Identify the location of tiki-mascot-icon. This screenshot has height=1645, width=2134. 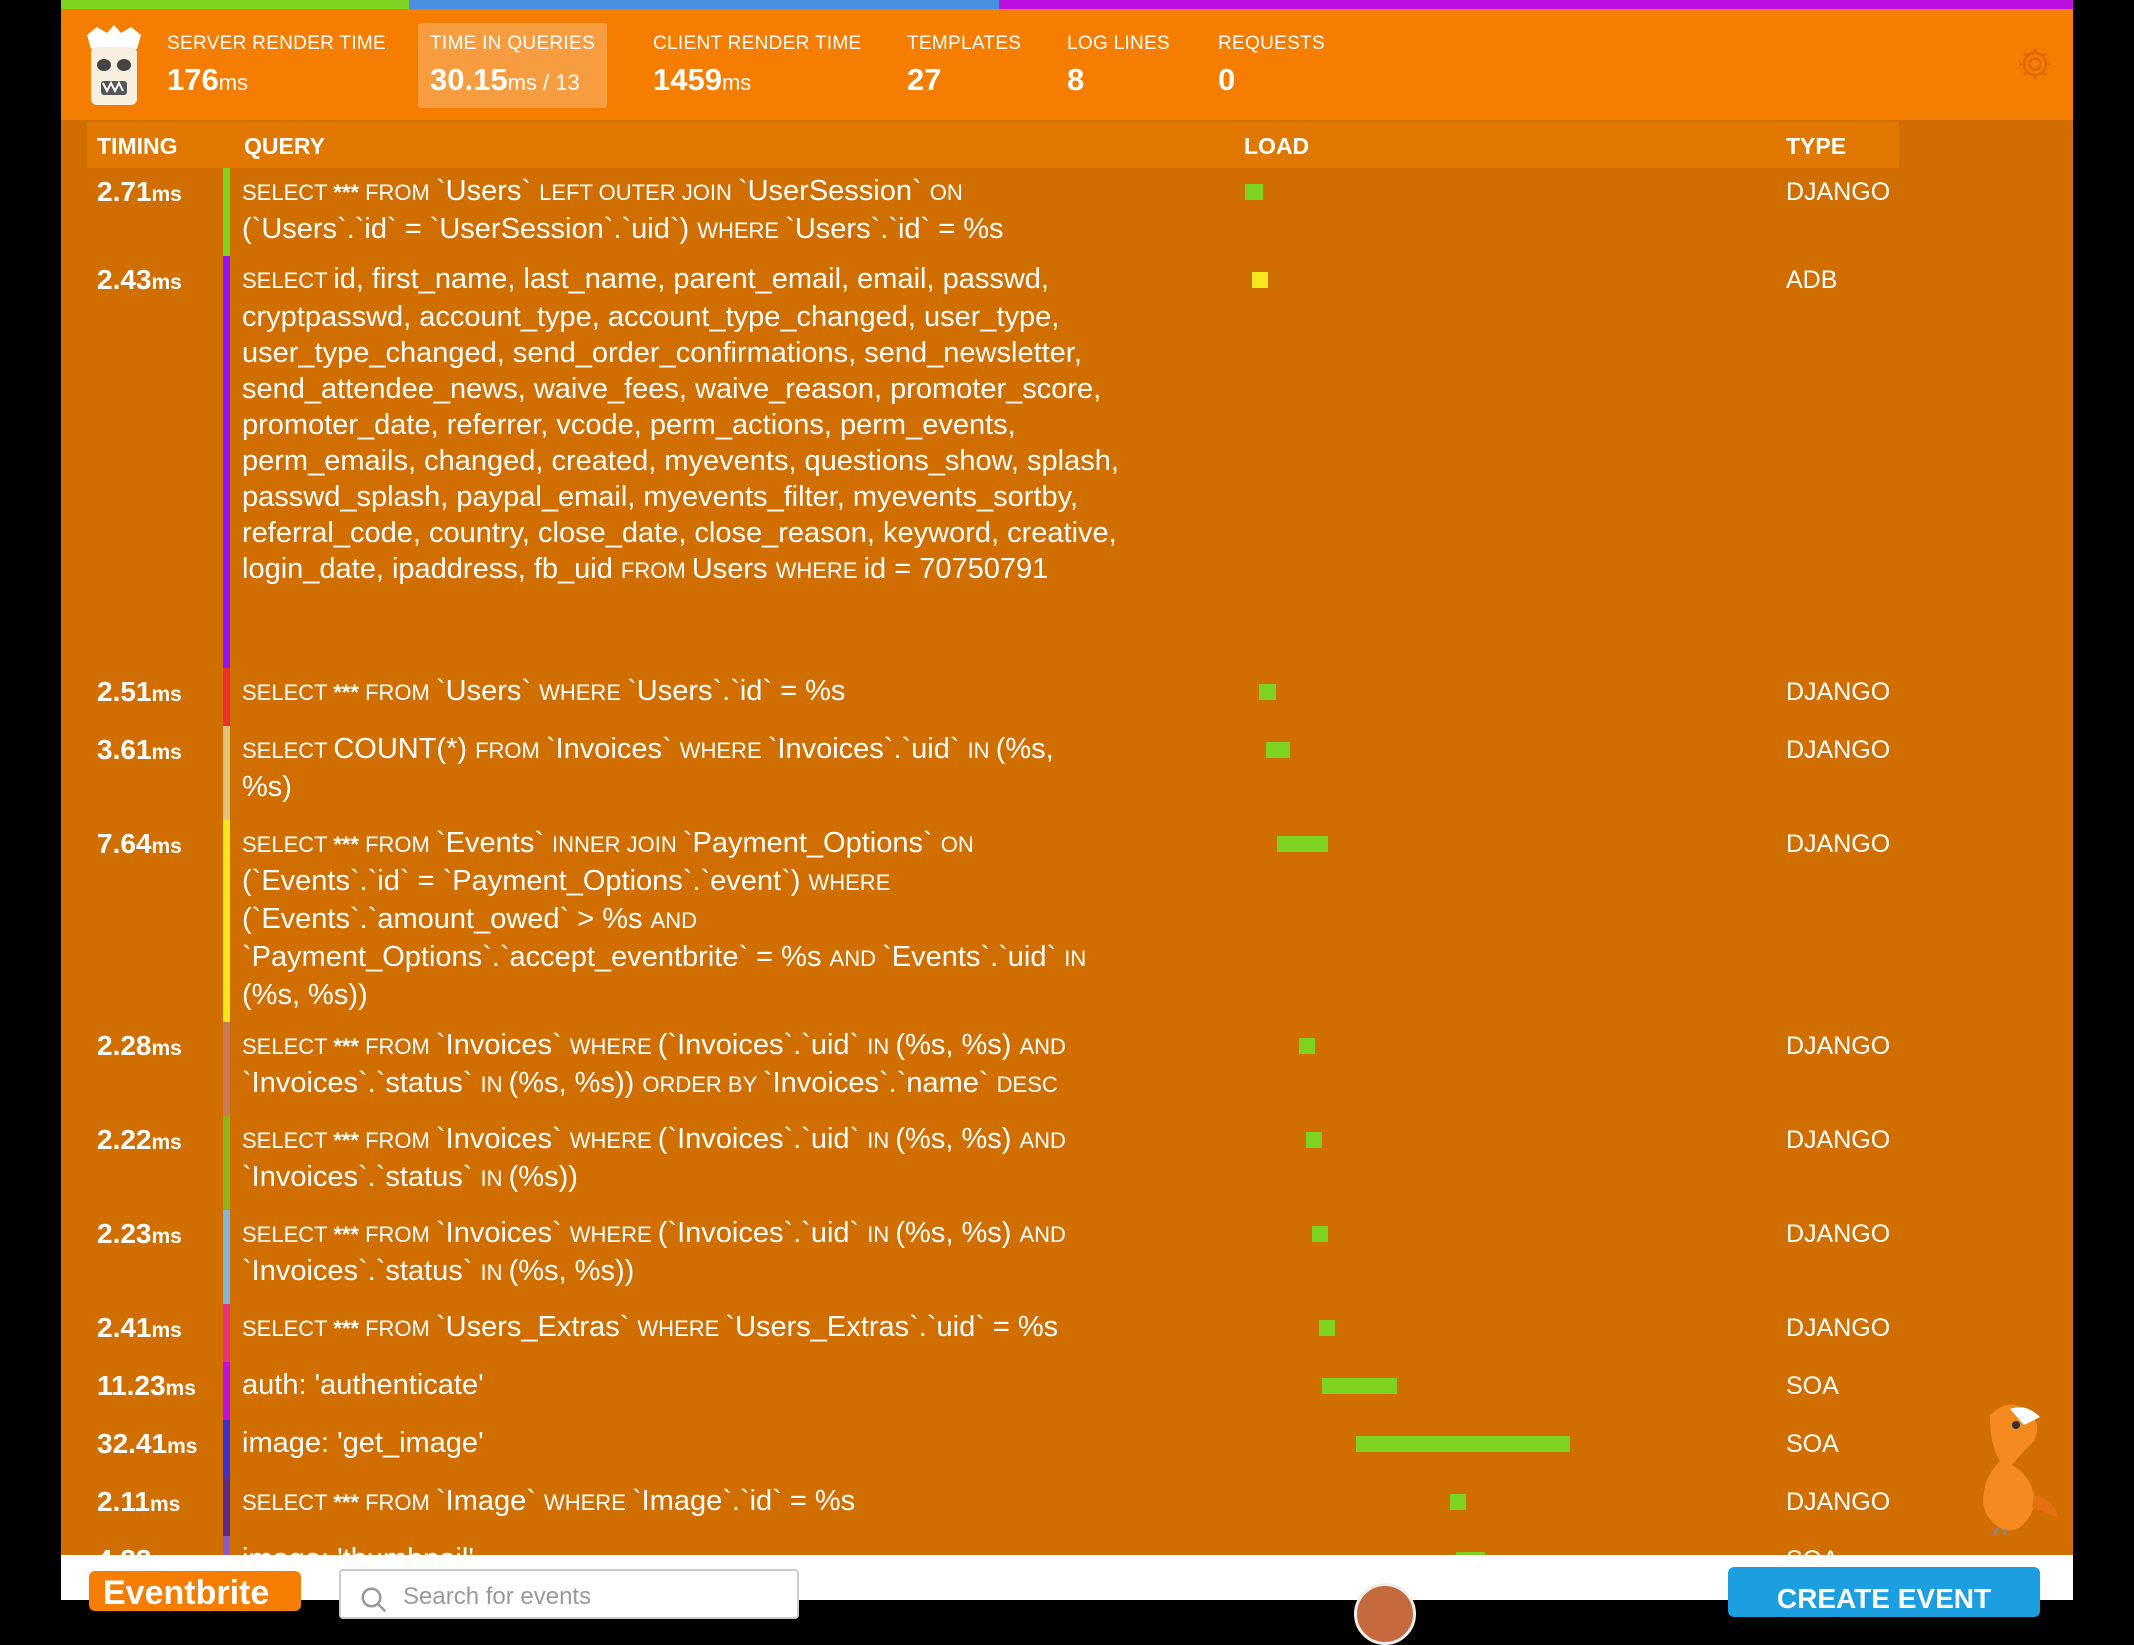
(114, 67).